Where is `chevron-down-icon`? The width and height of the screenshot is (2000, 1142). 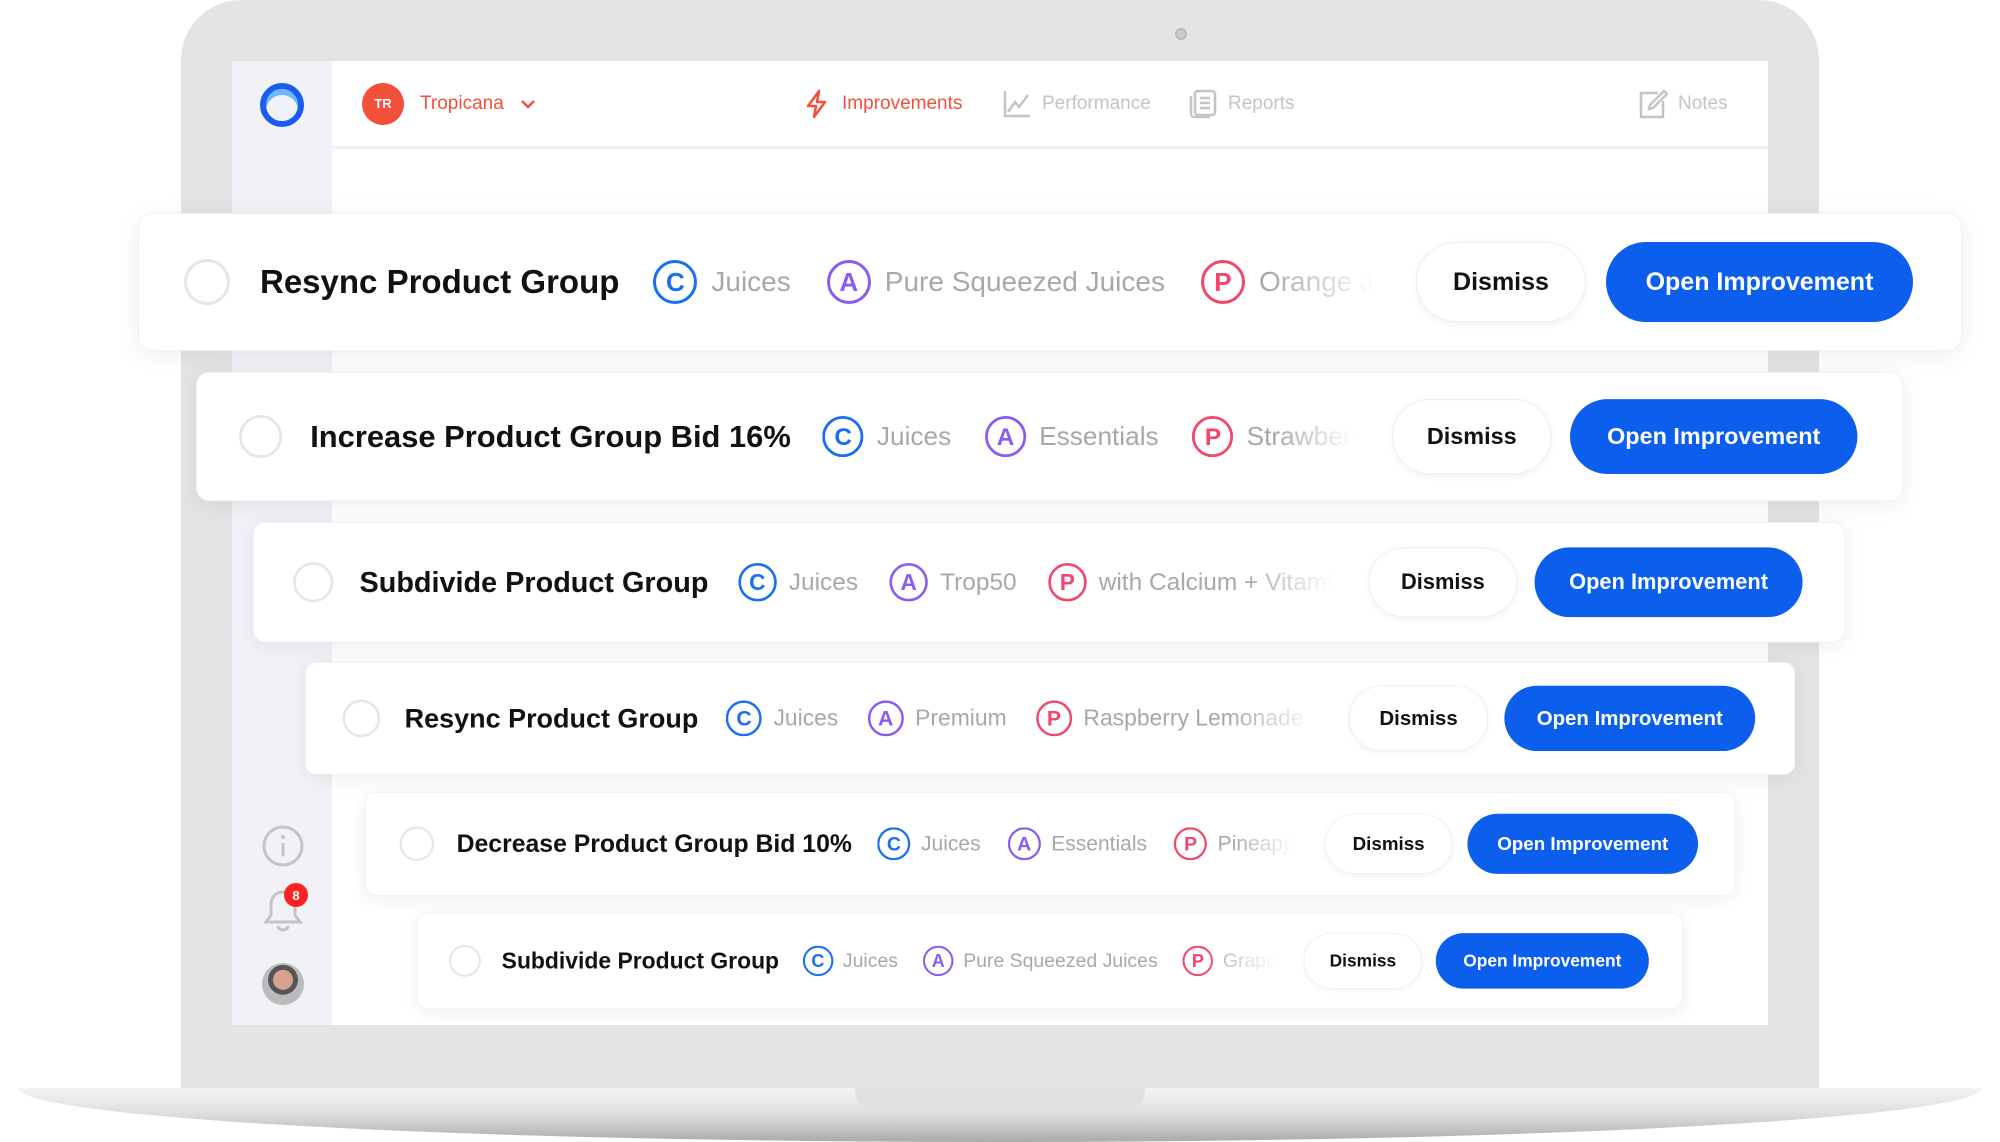
chevron-down-icon is located at coordinates (527, 104).